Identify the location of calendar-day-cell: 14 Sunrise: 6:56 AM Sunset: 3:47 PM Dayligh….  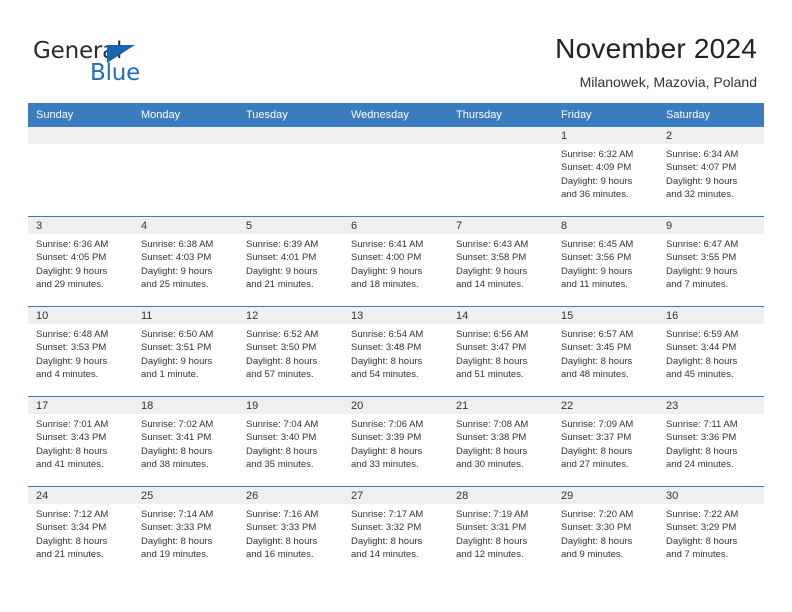
(500, 351).